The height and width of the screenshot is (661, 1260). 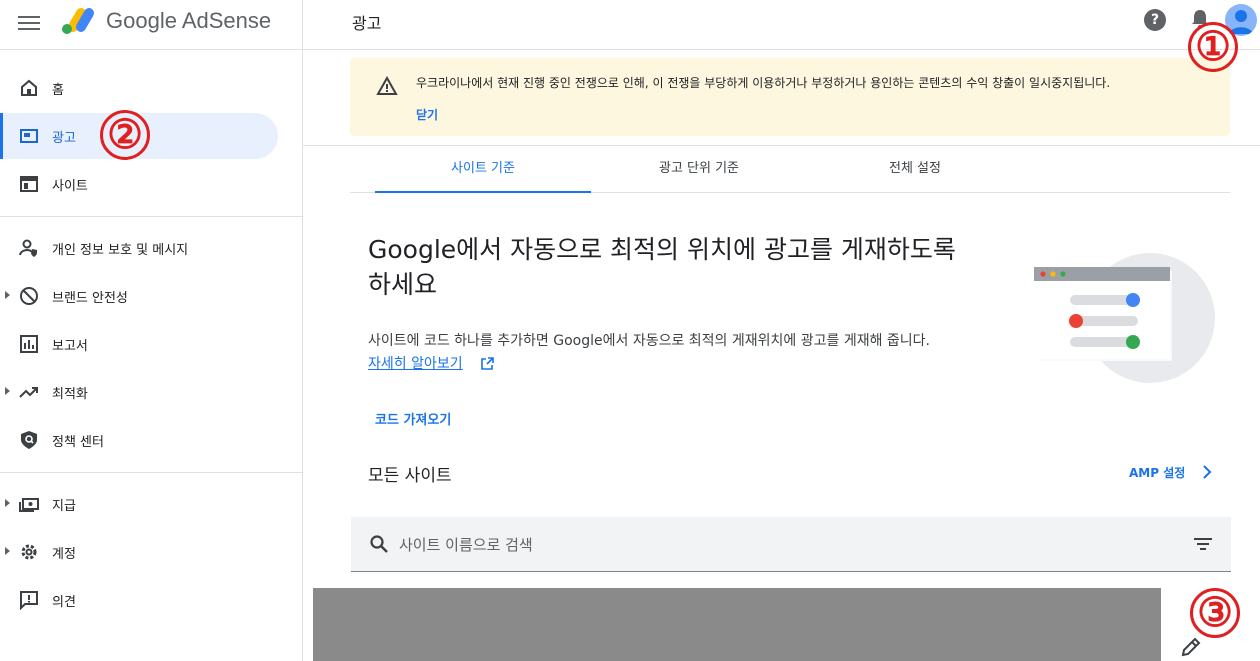 What do you see at coordinates (29, 296) in the screenshot?
I see `block-icon` at bounding box center [29, 296].